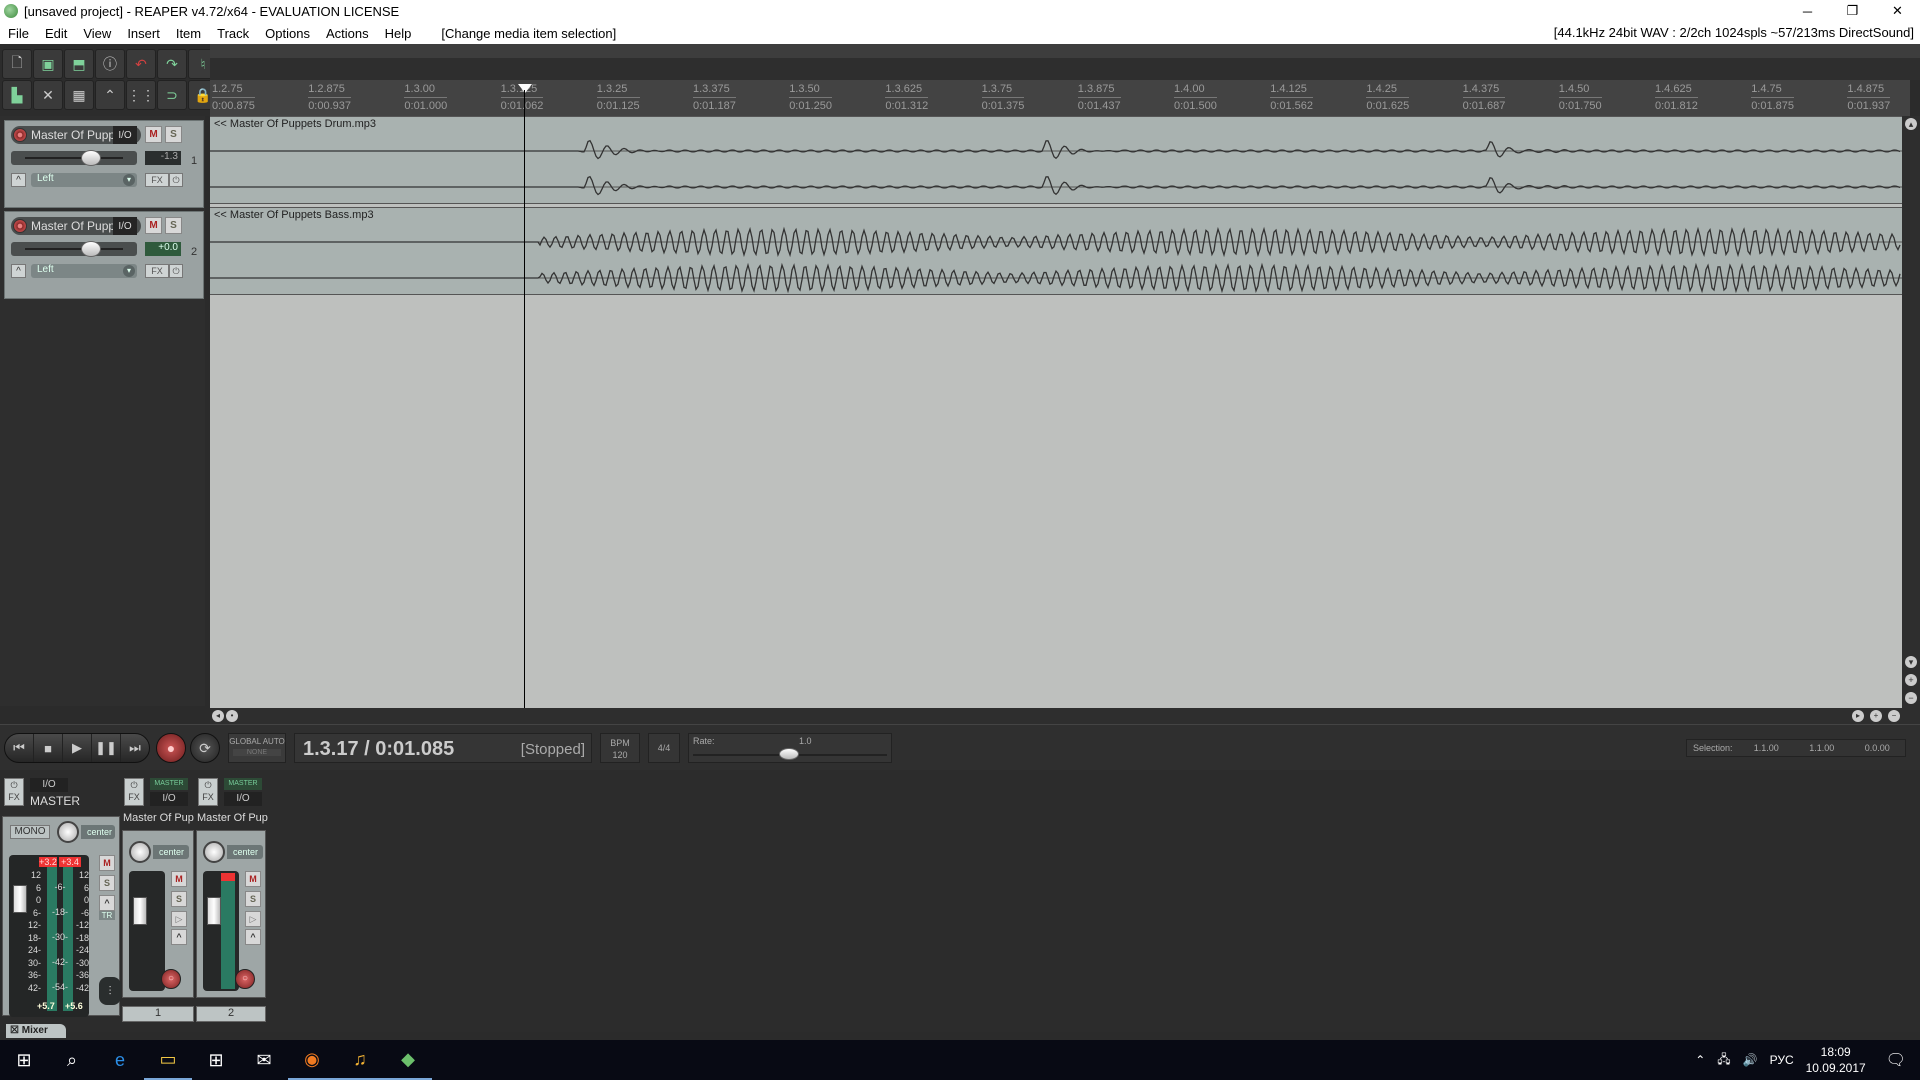 This screenshot has width=1920, height=1080. What do you see at coordinates (233, 33) in the screenshot?
I see `menu-track: Track` at bounding box center [233, 33].